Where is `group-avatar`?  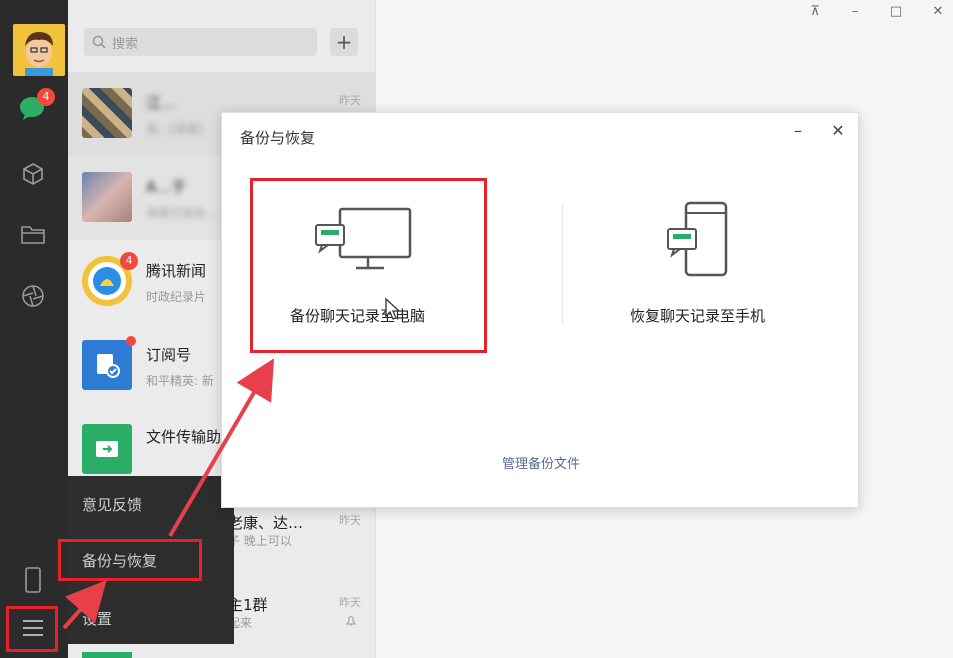
group-avatar is located at coordinates (107, 113).